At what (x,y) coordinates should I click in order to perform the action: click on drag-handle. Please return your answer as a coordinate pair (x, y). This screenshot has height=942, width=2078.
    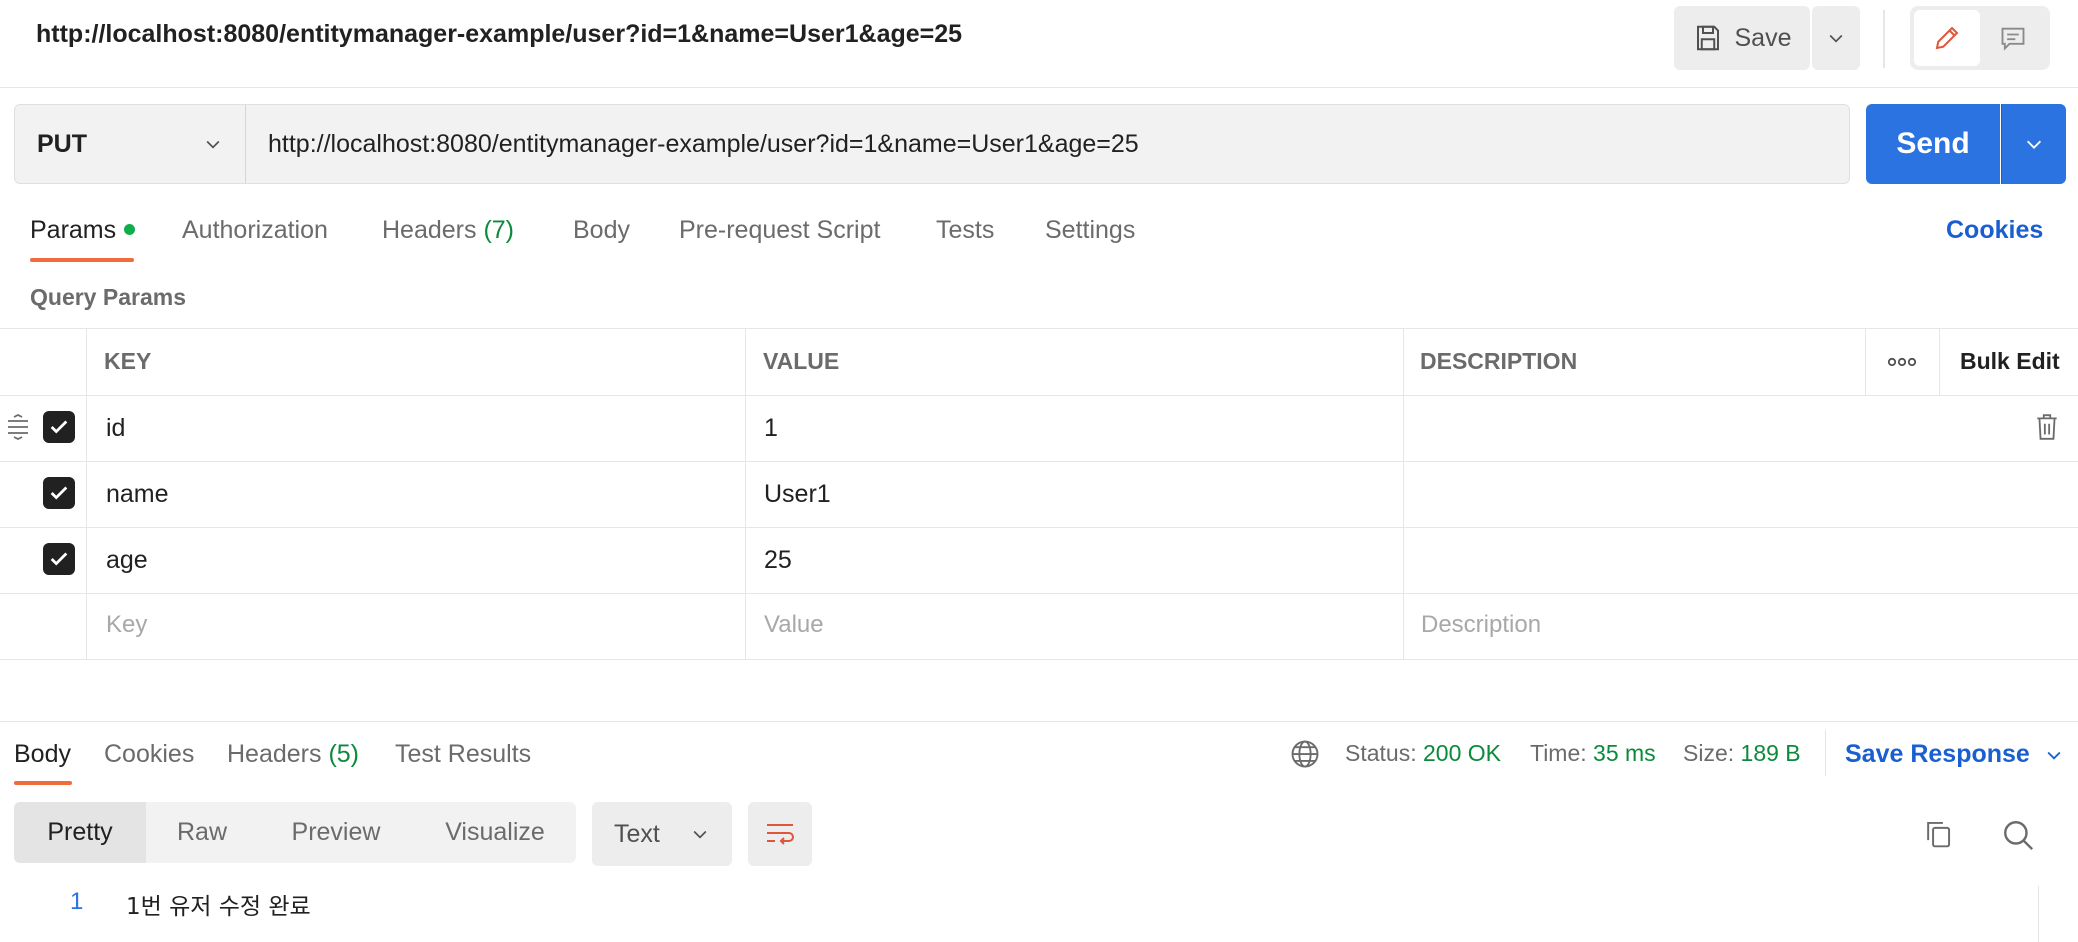
    Looking at the image, I should click on (18, 429).